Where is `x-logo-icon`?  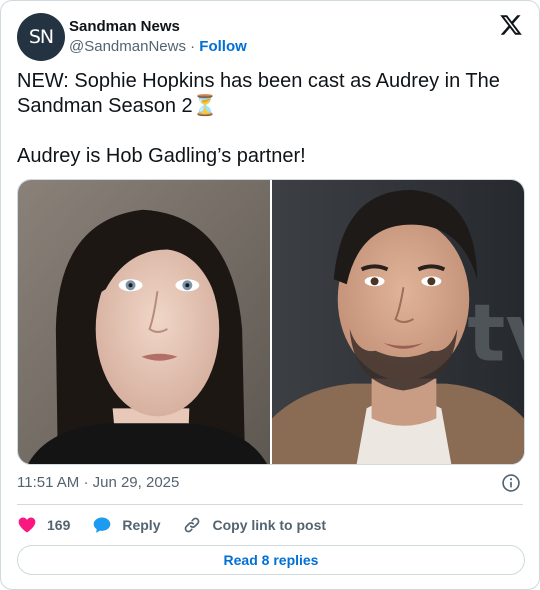
x-logo-icon is located at coordinates (511, 25).